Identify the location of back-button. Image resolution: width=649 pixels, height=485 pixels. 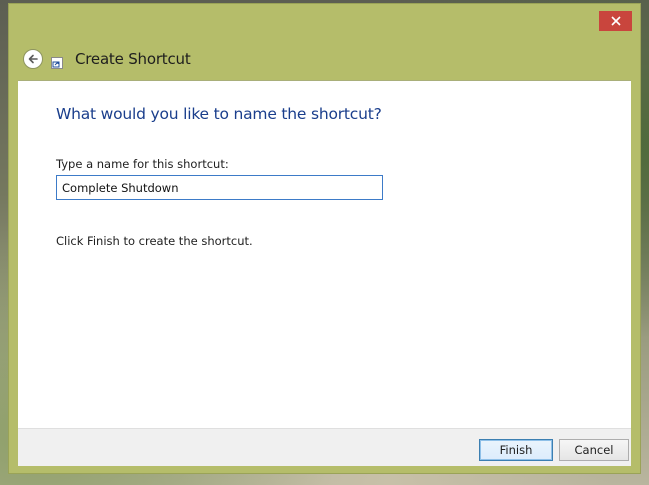
(33, 59).